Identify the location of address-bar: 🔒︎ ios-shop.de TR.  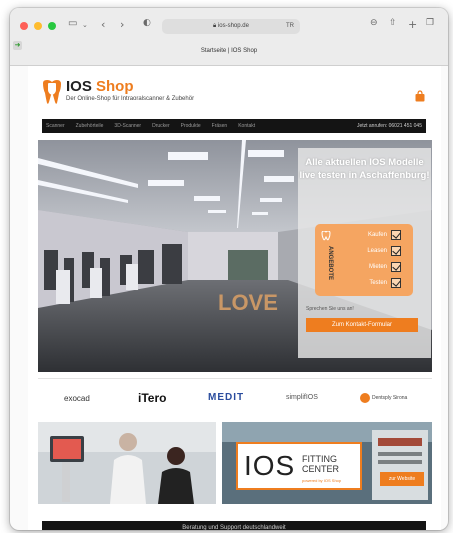
(231, 26).